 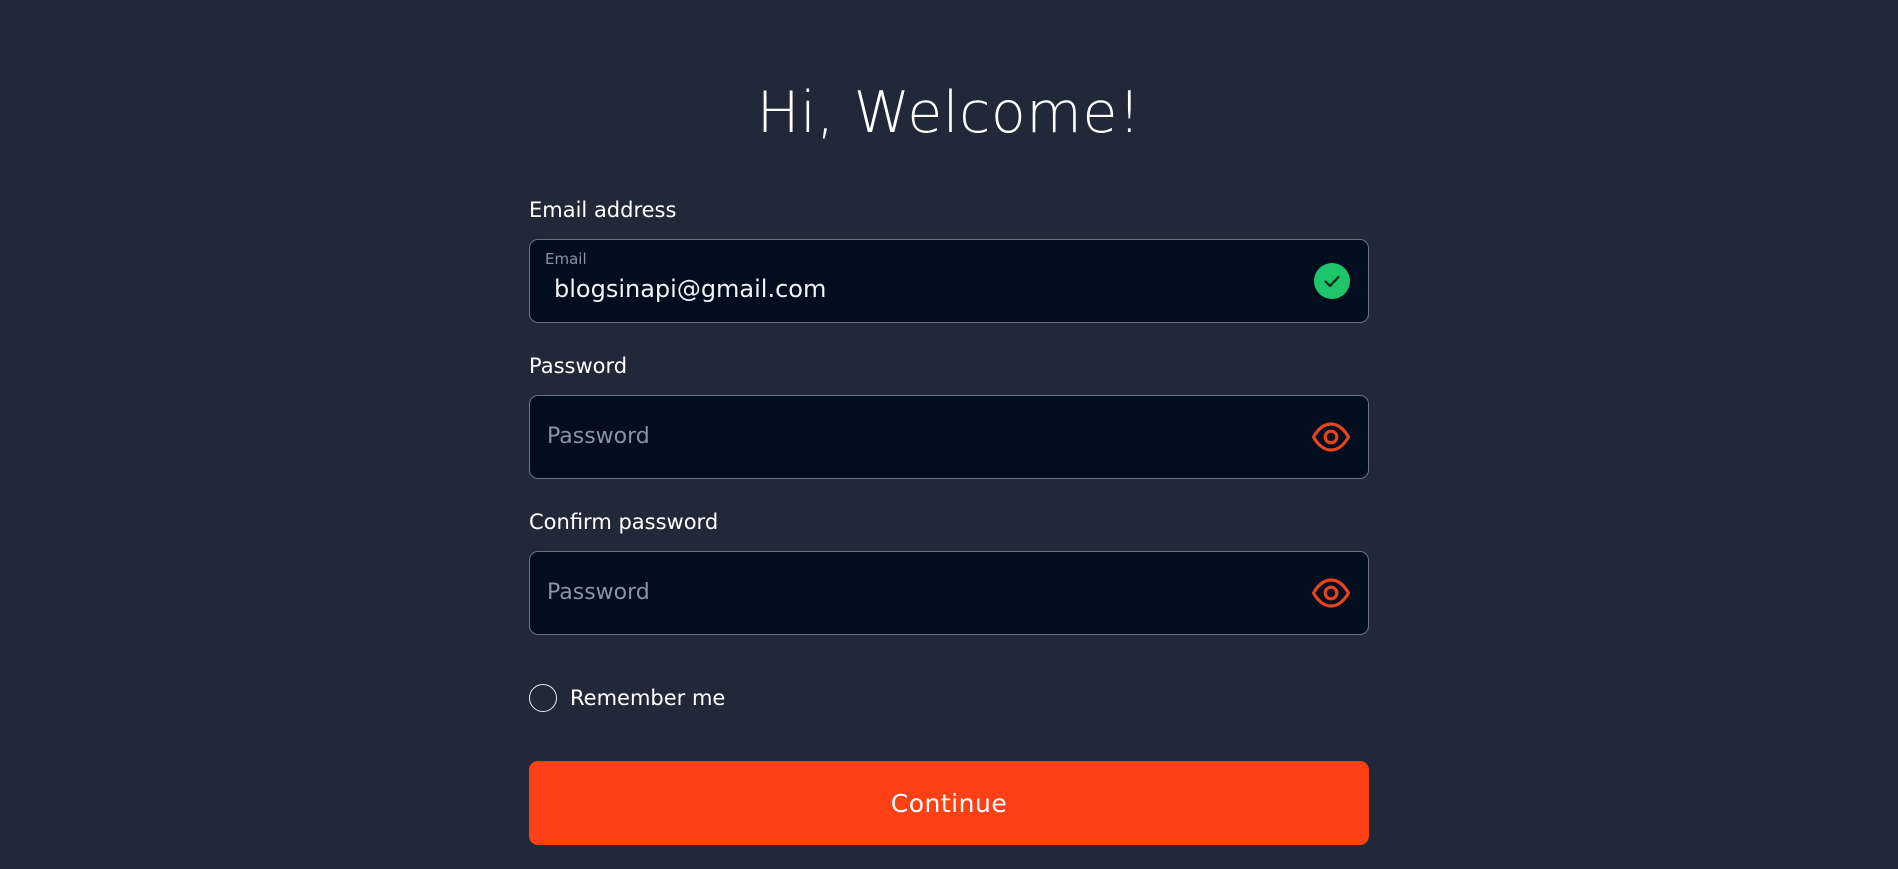 I want to click on remember-me-label: Remember me, so click(x=647, y=698).